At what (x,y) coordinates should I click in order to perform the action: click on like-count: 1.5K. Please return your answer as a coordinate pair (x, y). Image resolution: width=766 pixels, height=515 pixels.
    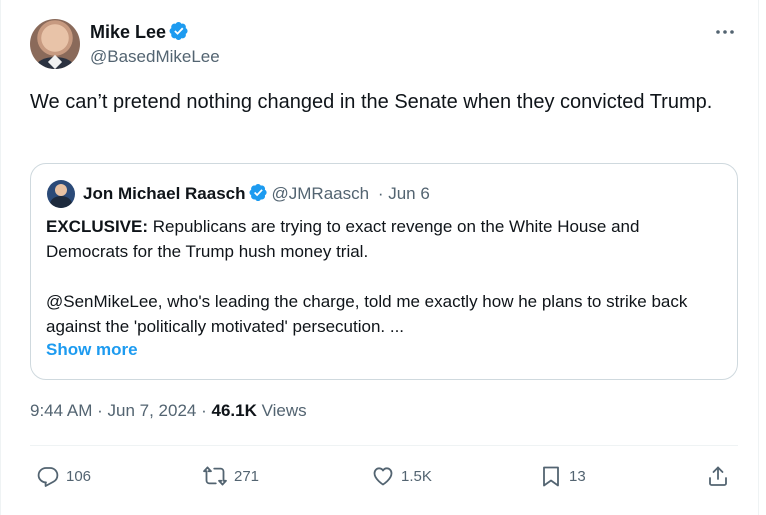
    Looking at the image, I should click on (416, 476).